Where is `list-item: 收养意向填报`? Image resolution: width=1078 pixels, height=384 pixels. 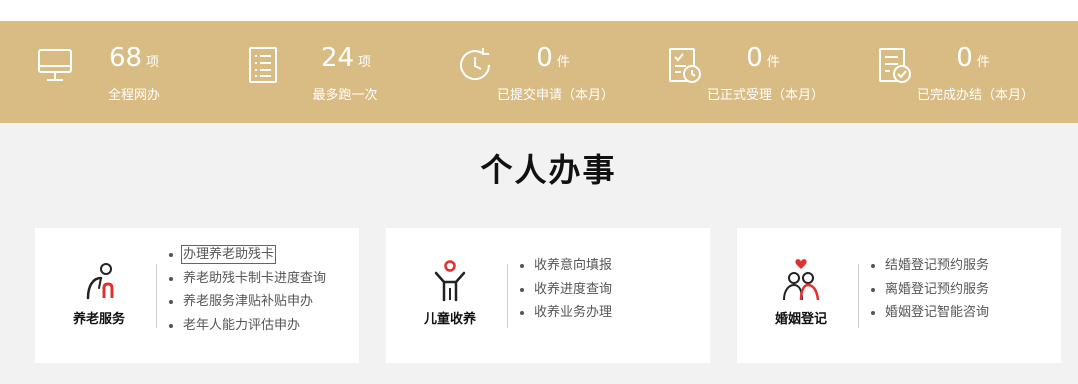 list-item: 收养意向填报 is located at coordinates (573, 266).